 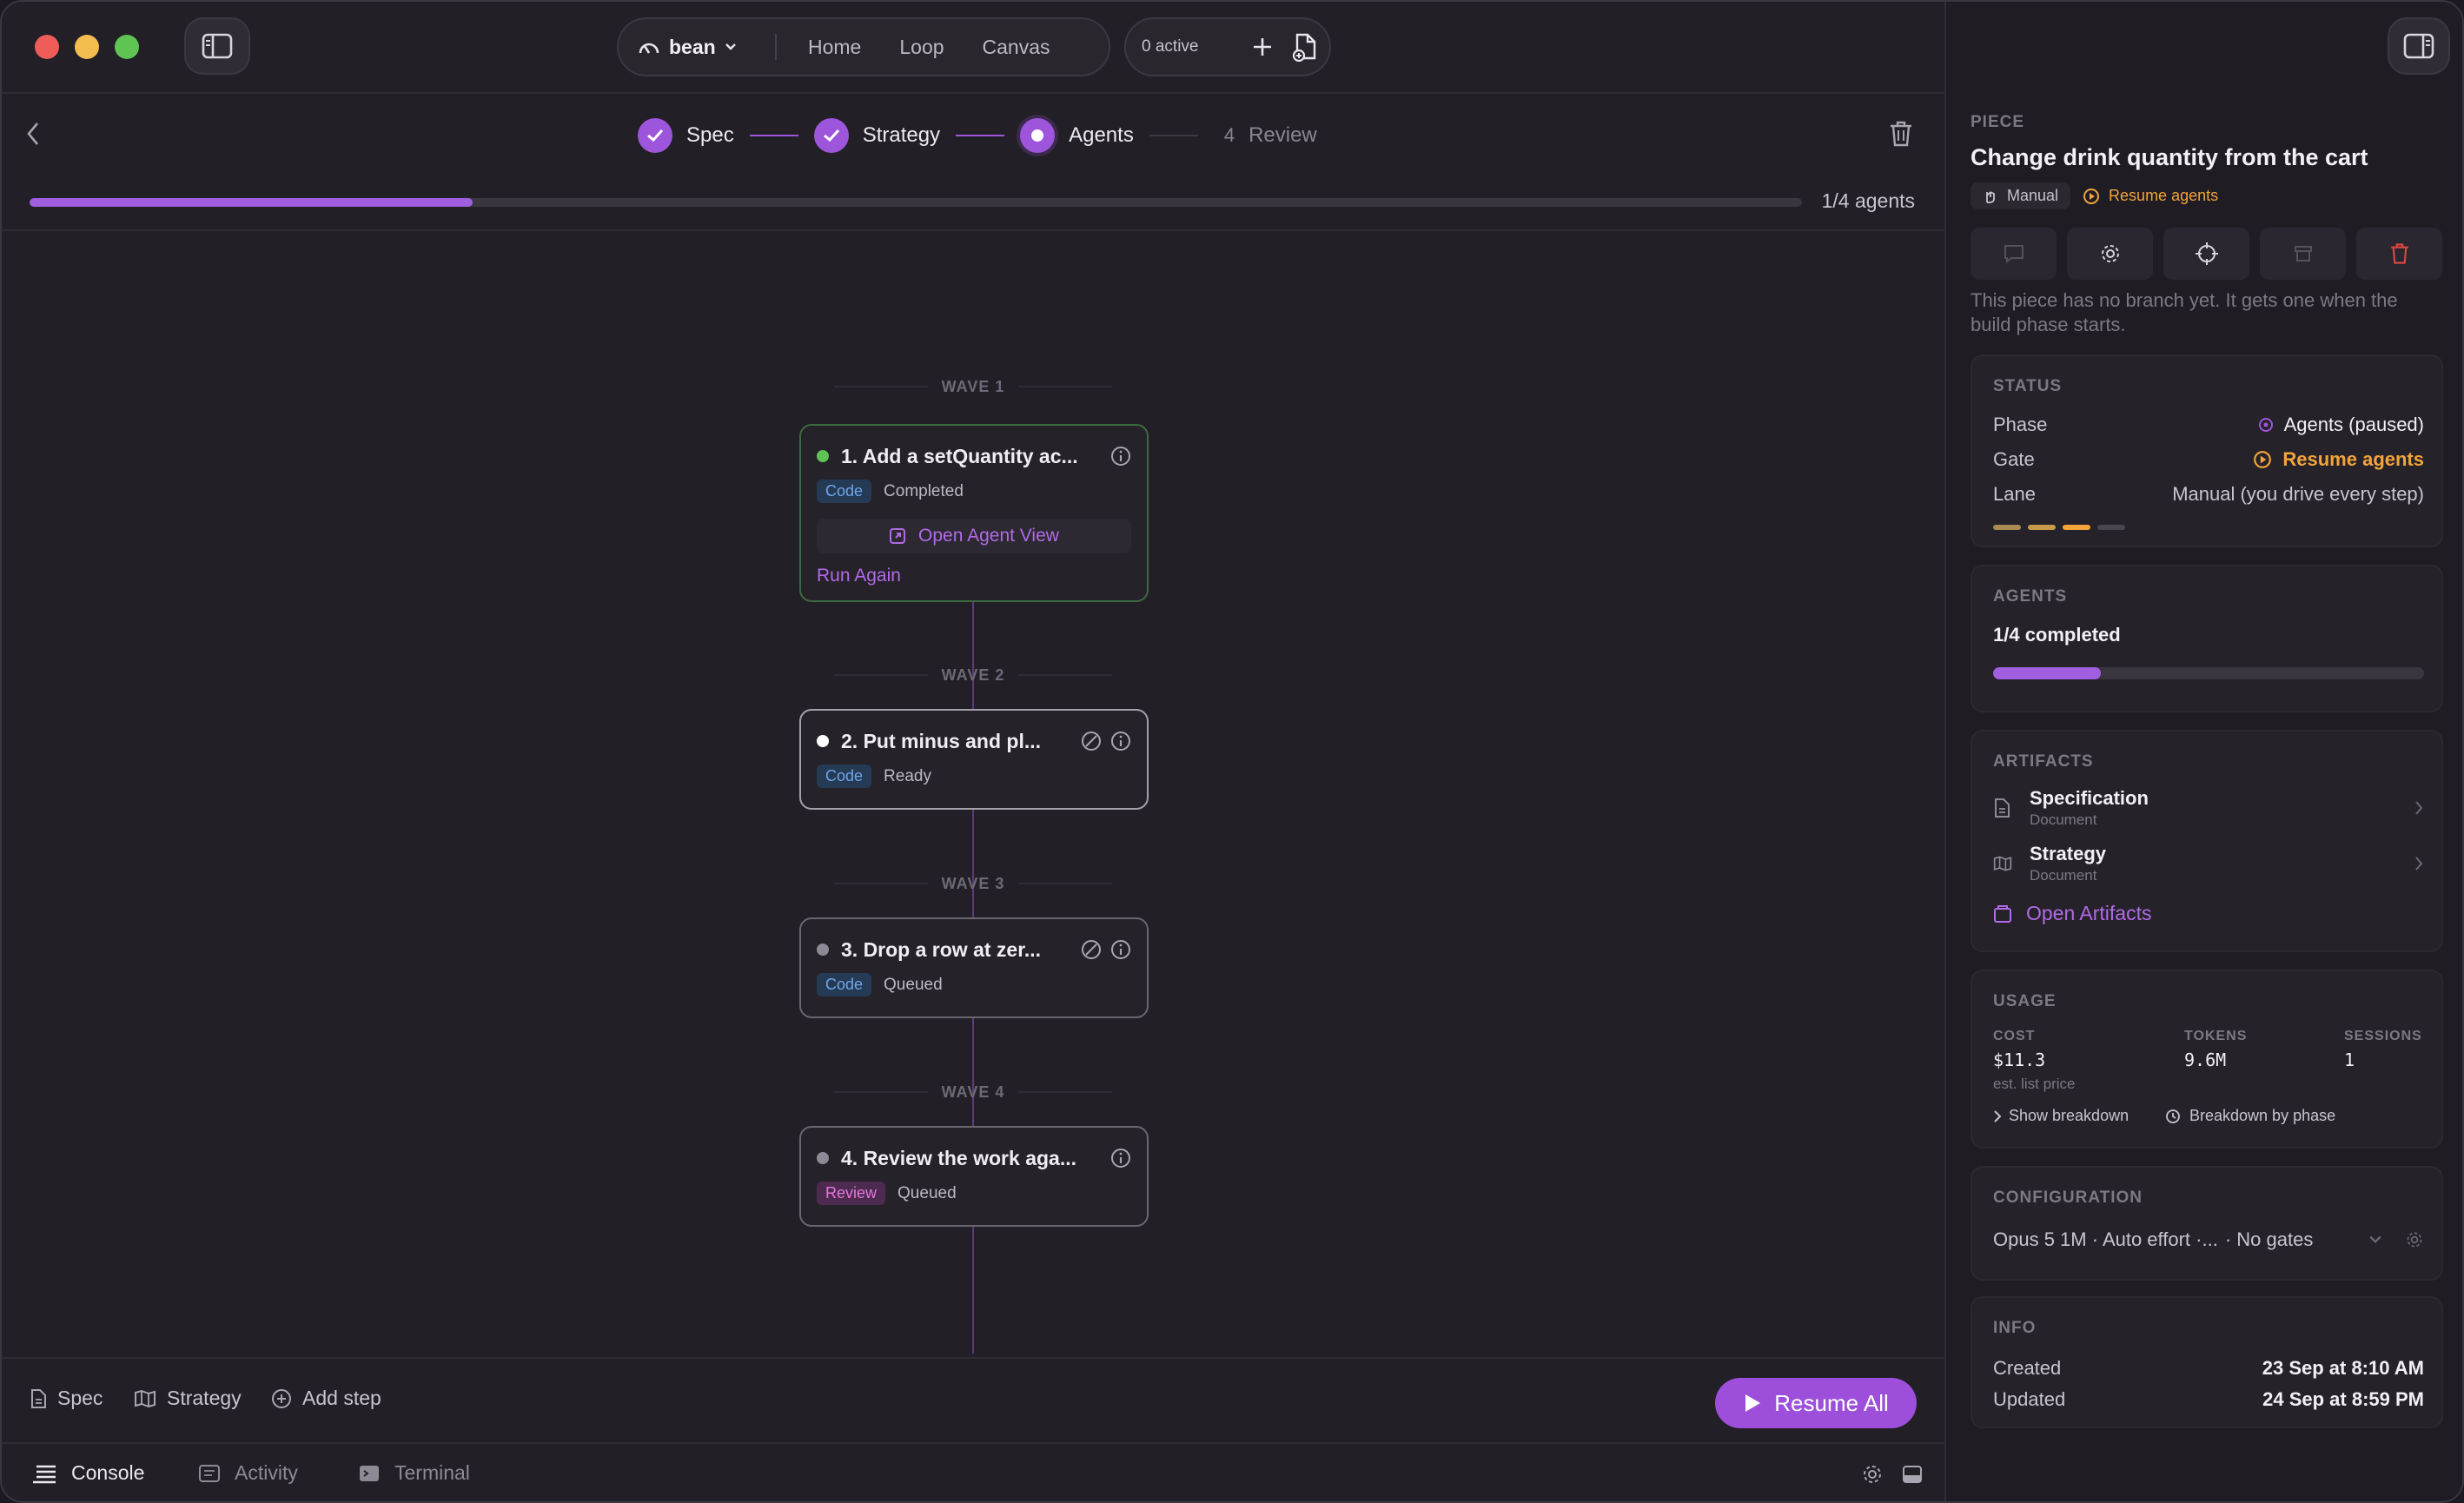 I want to click on focus-button, so click(x=2206, y=254).